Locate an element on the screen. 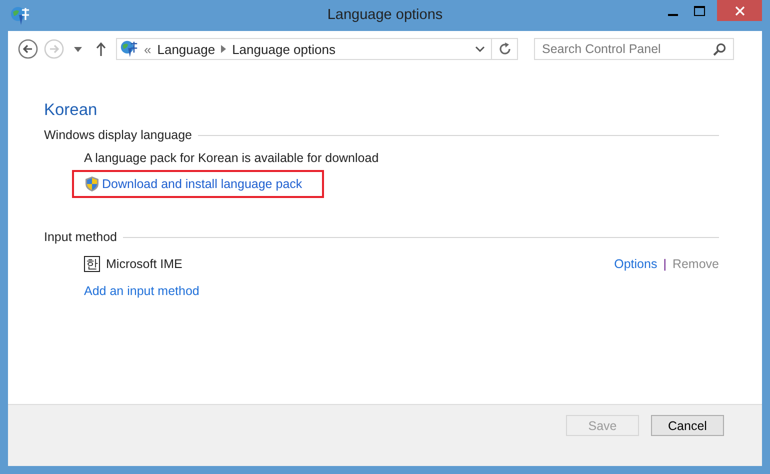 This screenshot has height=474, width=770. input-method-name: Microsoft IME is located at coordinates (144, 264).